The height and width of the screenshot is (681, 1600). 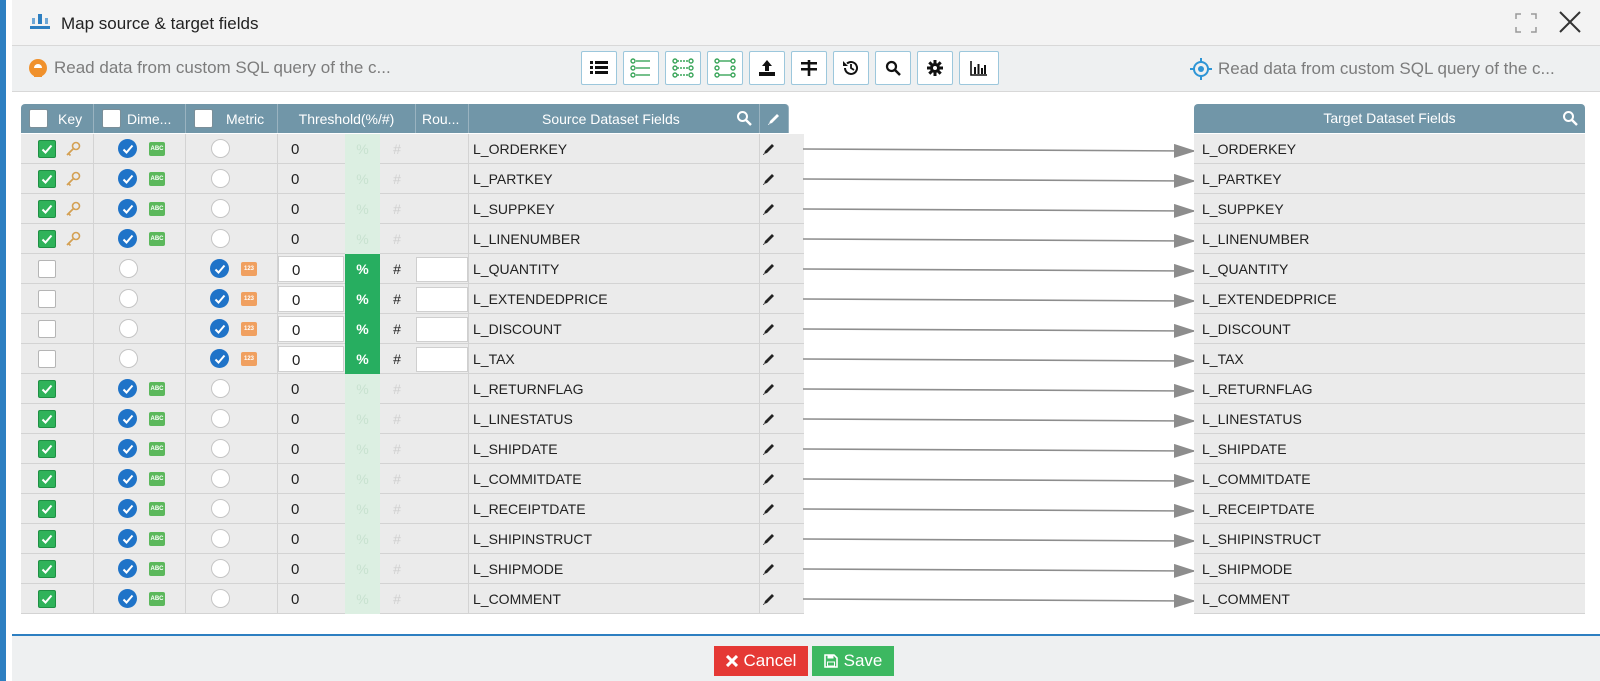 What do you see at coordinates (1570, 118) in the screenshot?
I see `target-search-icon` at bounding box center [1570, 118].